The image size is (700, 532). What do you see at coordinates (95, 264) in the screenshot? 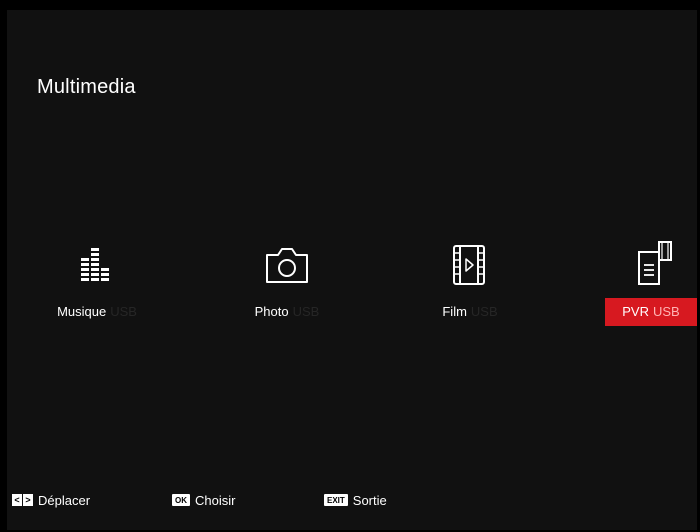
I see `equalizer-icon` at bounding box center [95, 264].